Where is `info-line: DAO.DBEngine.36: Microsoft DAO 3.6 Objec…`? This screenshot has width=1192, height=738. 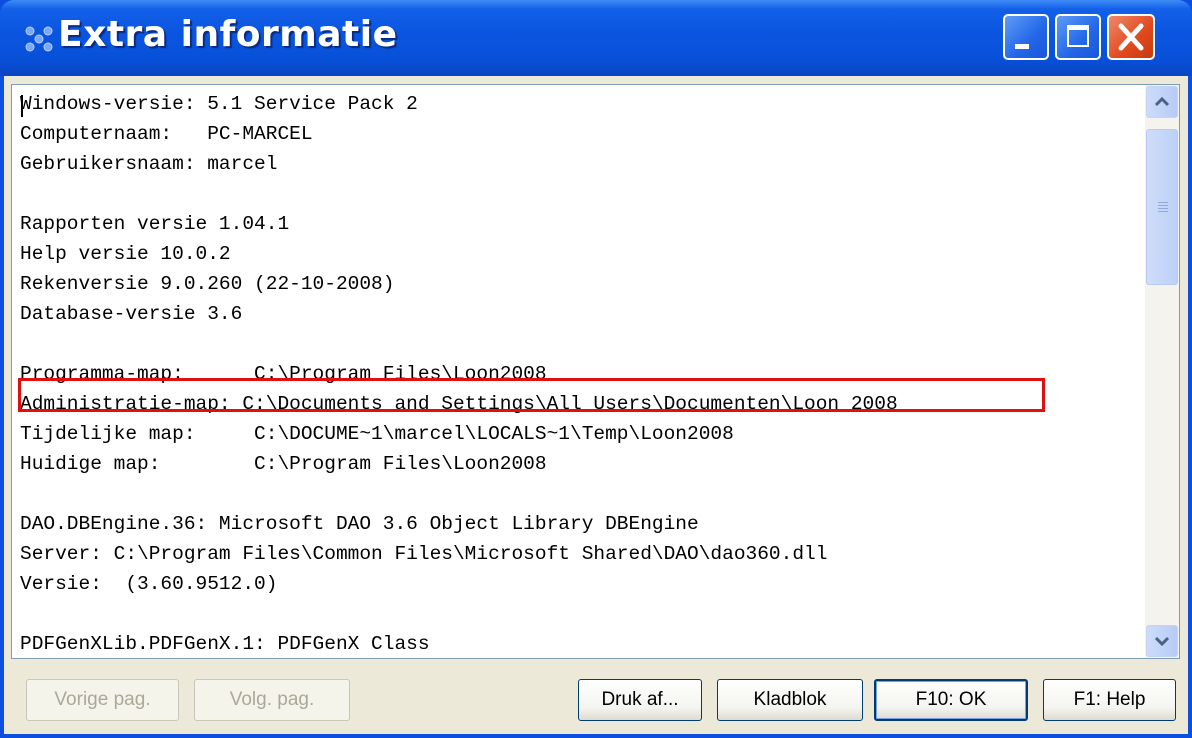
info-line: DAO.DBEngine.36: Microsoft DAO 3.6 Objec… is located at coordinates (359, 524).